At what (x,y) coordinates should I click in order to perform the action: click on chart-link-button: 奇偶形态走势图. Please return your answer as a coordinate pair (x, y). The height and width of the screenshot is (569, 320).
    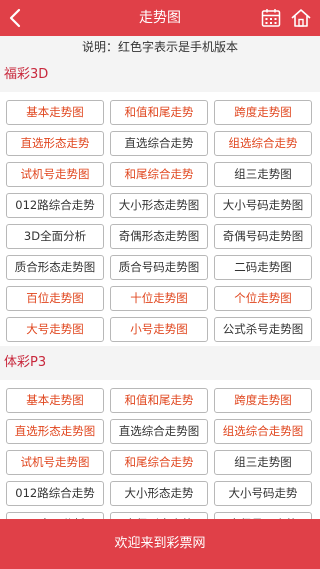
    Looking at the image, I should click on (159, 236).